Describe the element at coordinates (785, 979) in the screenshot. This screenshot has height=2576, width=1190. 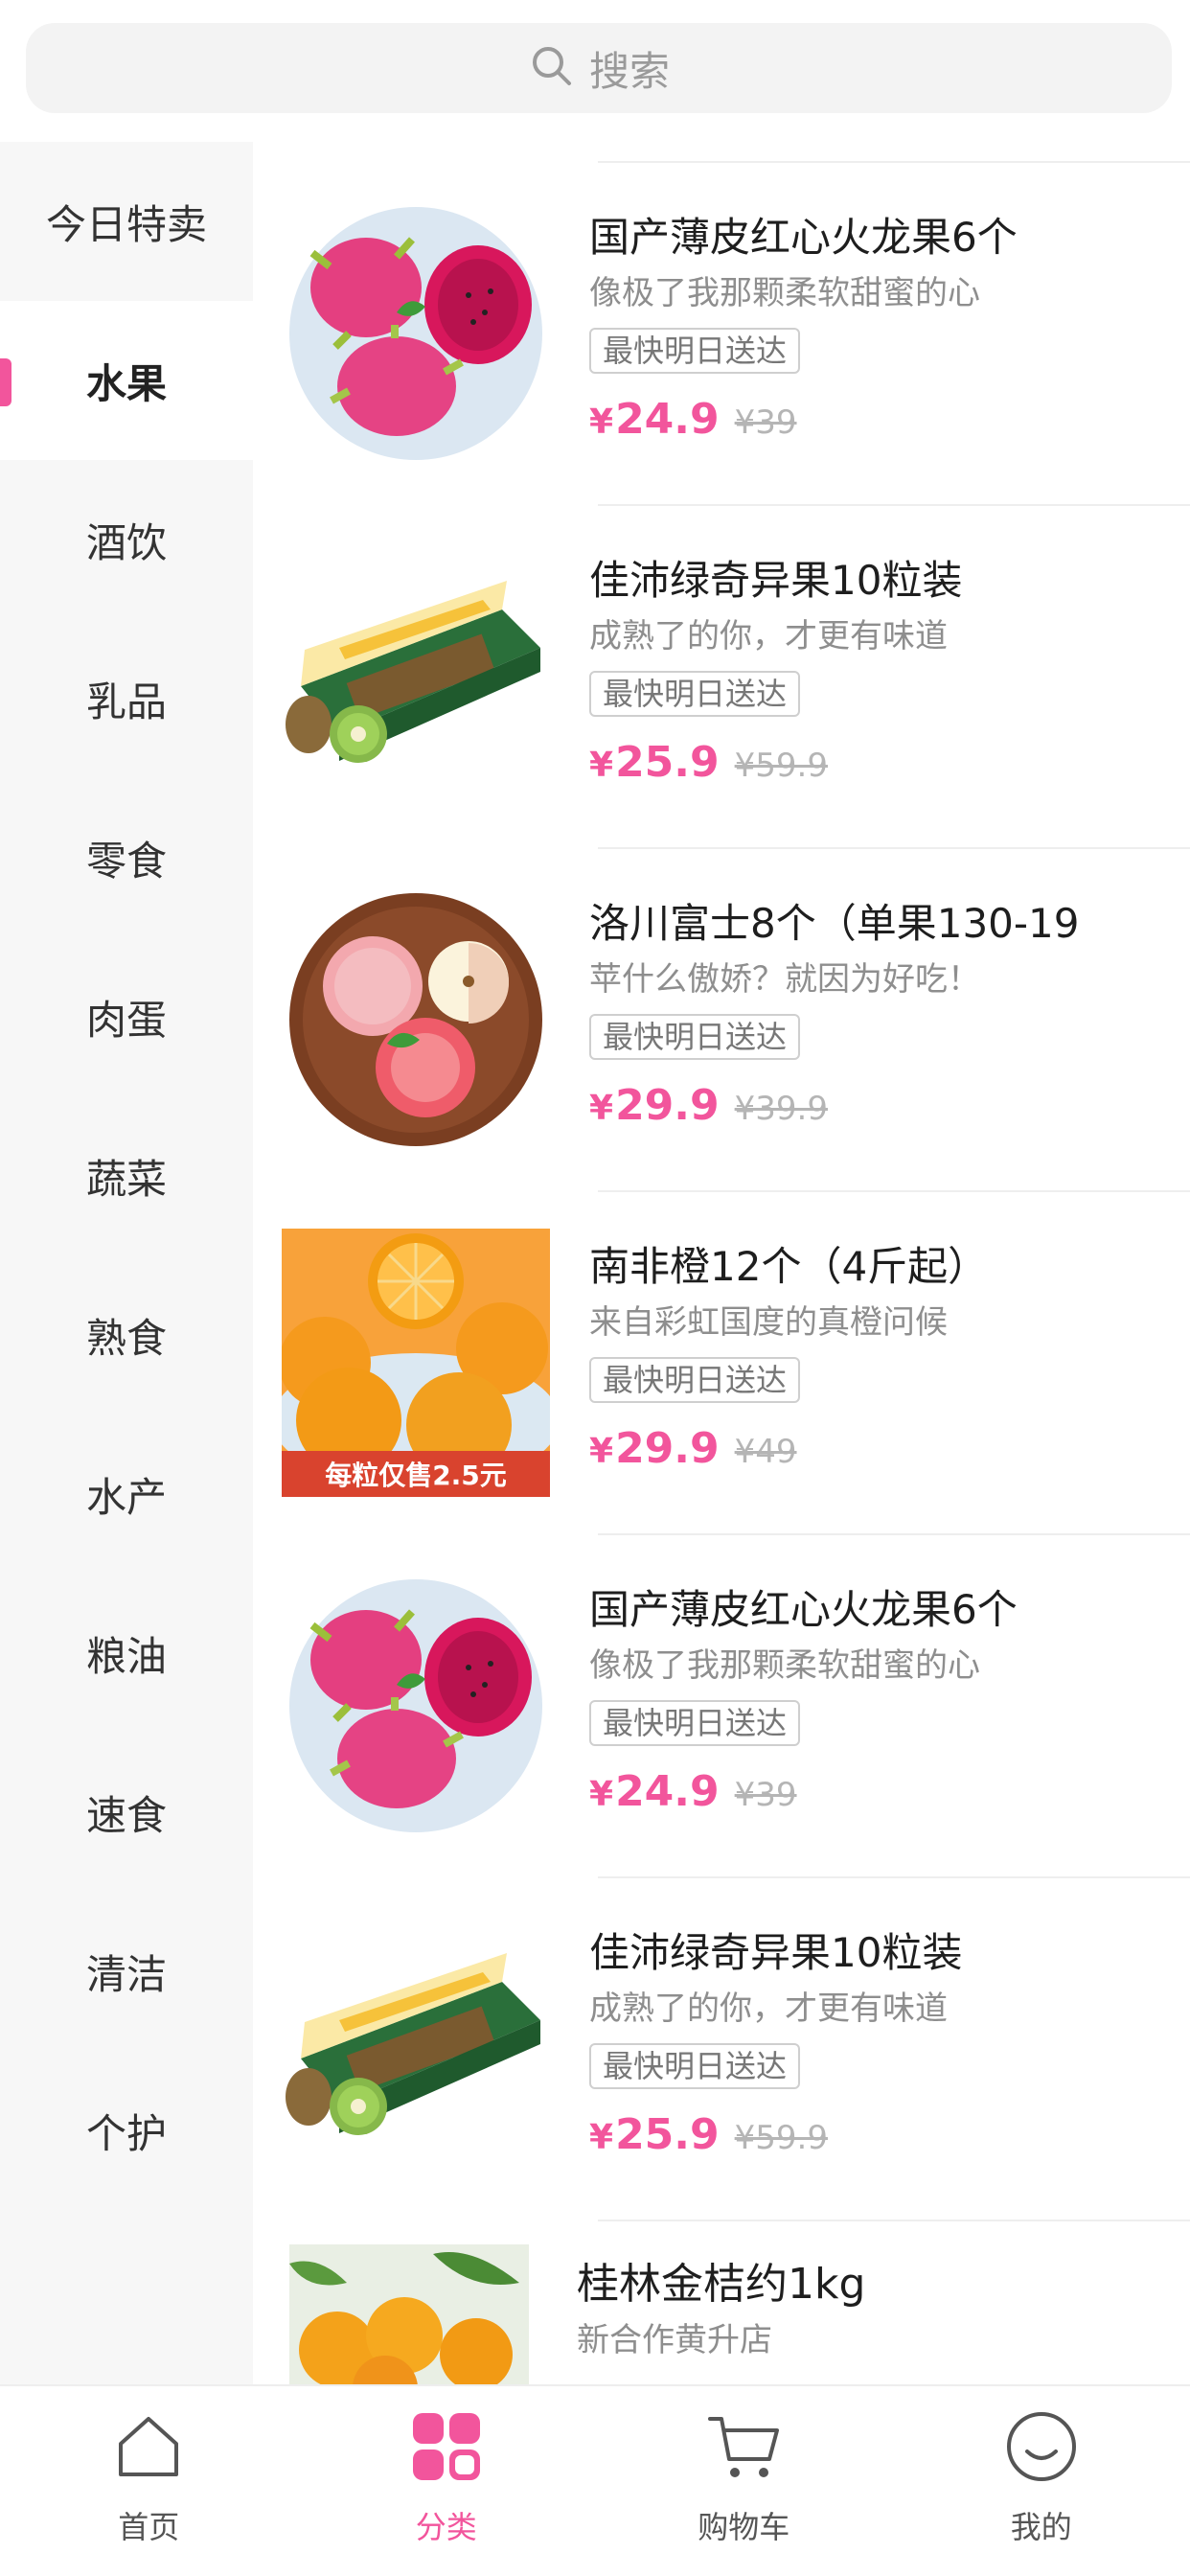
I see `product-subtitle: 苹什么傲娇？就因为好吃！` at that location.